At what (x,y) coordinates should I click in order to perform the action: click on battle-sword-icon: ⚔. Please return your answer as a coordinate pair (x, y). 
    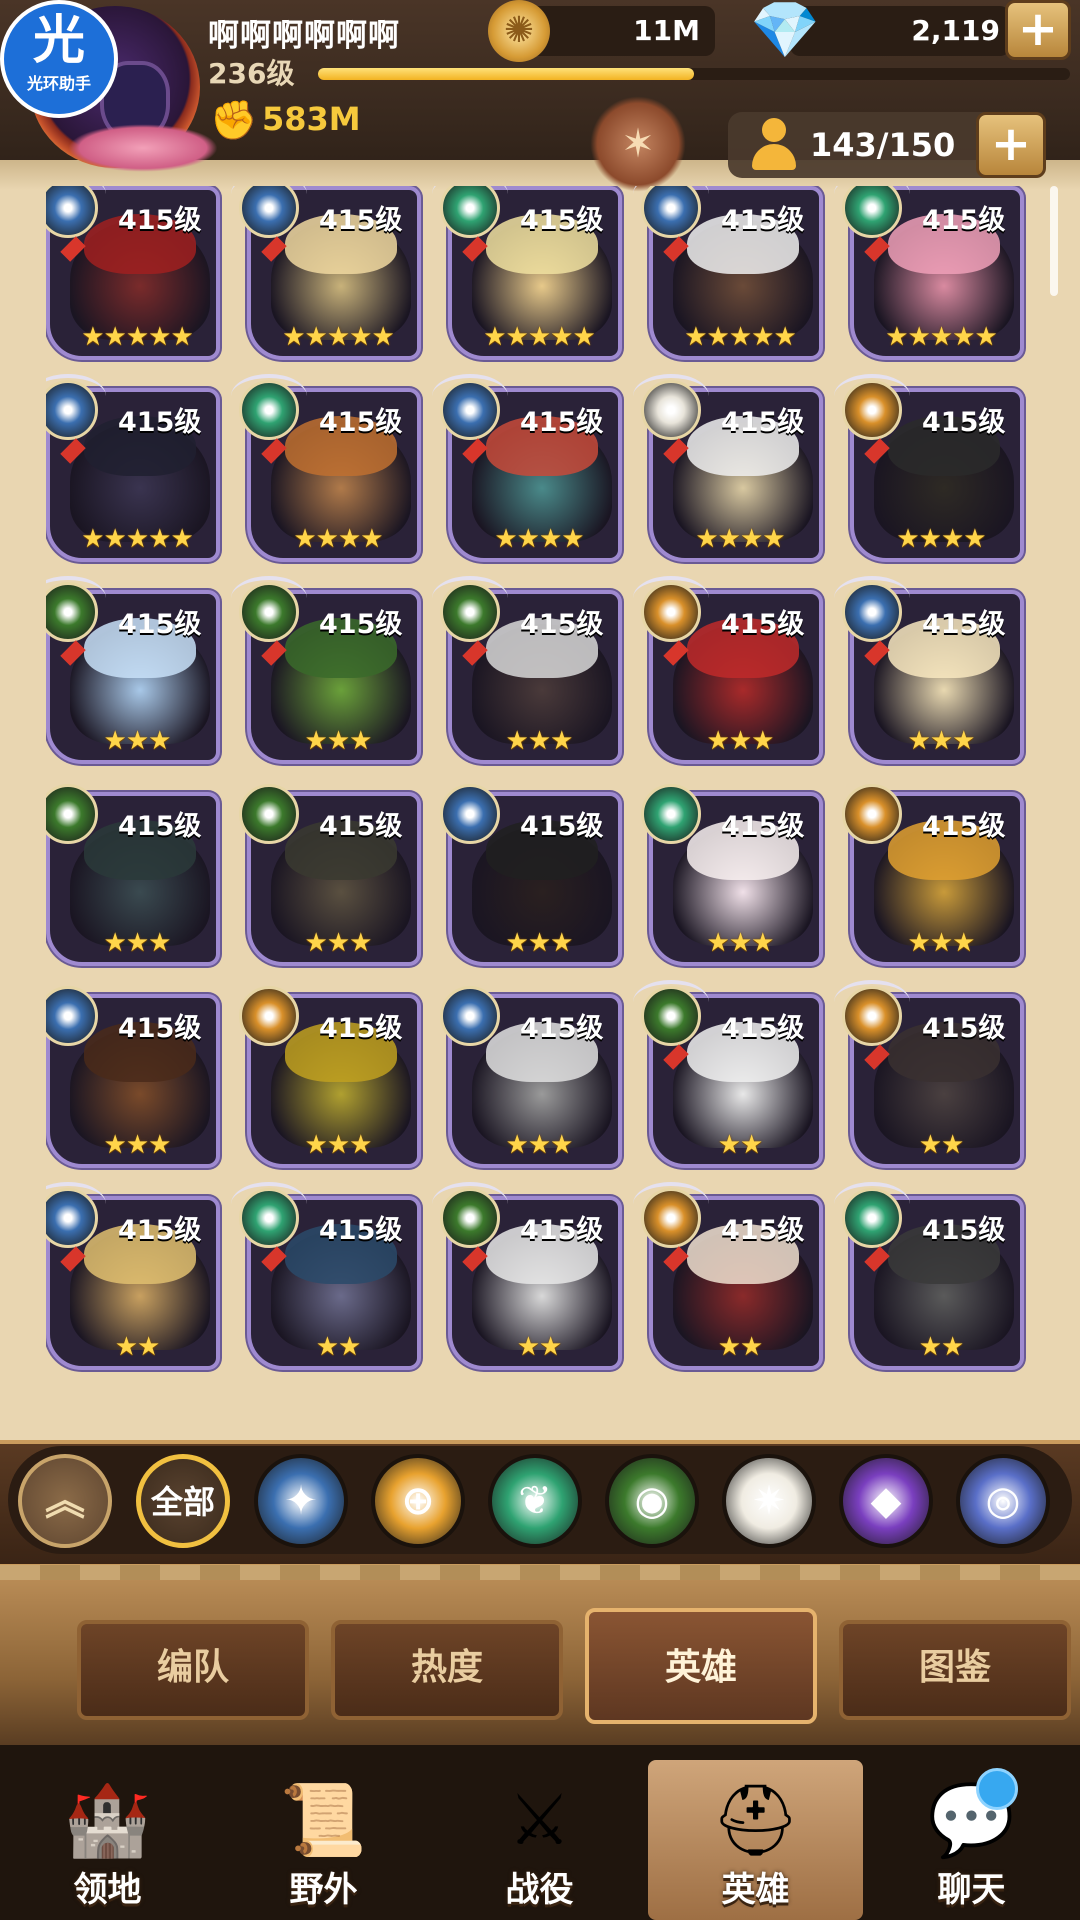
    Looking at the image, I should click on (539, 1820).